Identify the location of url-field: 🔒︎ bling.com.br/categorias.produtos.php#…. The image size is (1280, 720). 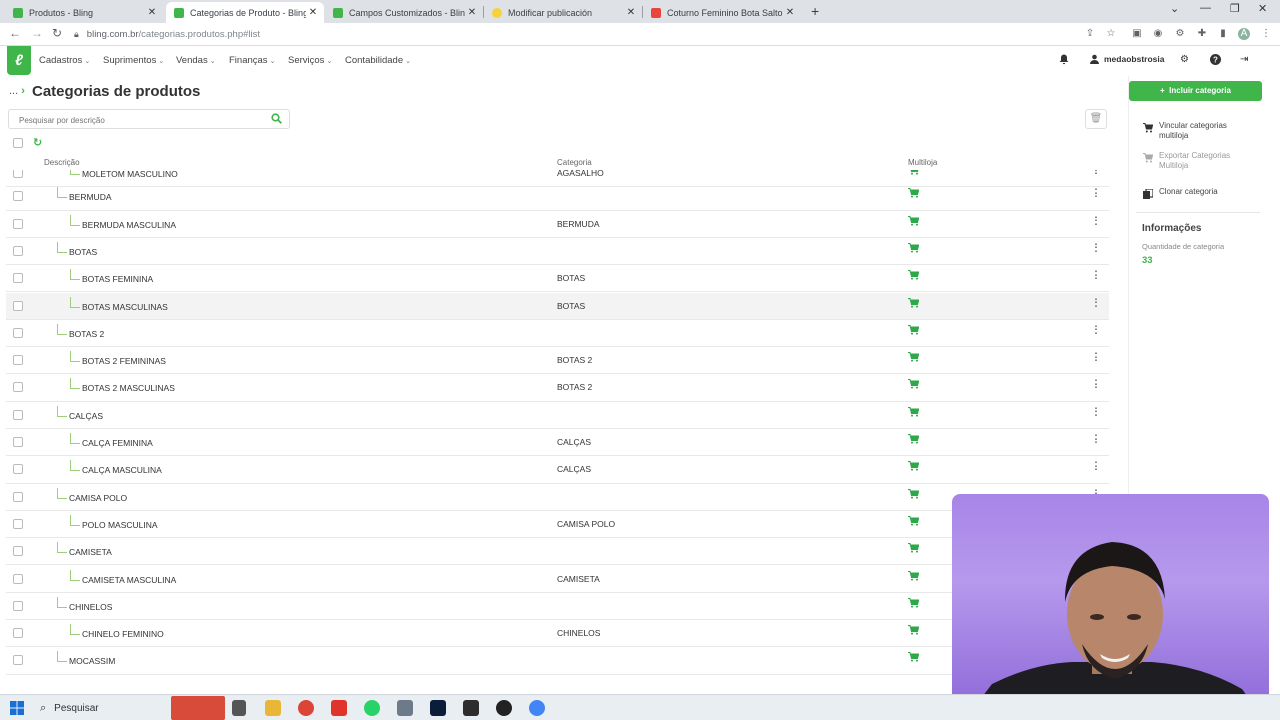
(599, 34).